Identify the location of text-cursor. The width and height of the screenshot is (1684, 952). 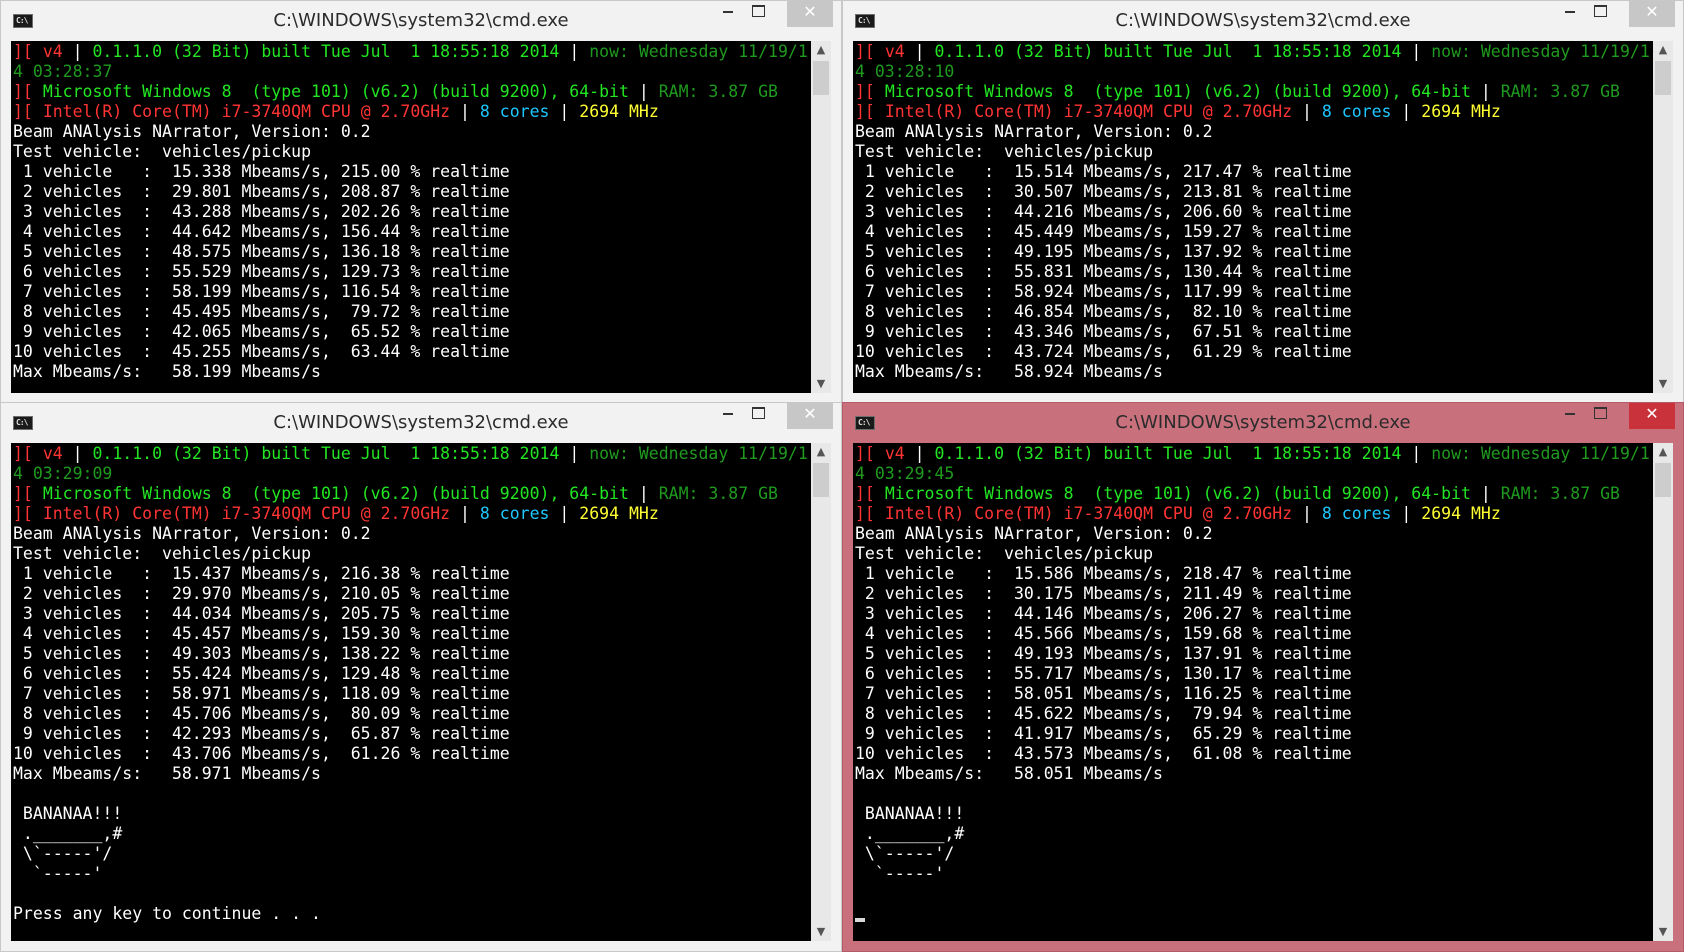
(860, 920).